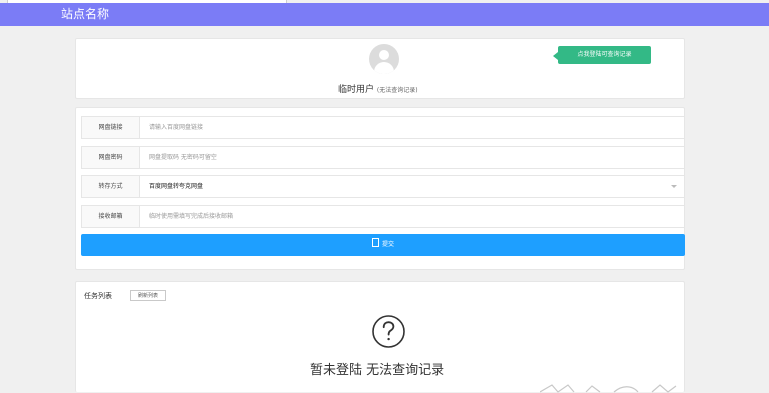  Describe the element at coordinates (383, 157) in the screenshot. I see `pan-password-row: 网盘密码 网盘提取码 无密码可留空` at that location.